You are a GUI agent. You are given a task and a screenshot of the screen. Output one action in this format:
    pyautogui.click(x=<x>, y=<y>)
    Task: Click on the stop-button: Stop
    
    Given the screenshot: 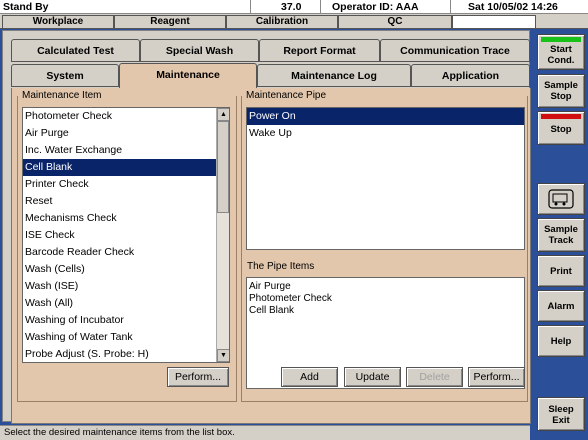 What is the action you would take?
    pyautogui.click(x=561, y=128)
    